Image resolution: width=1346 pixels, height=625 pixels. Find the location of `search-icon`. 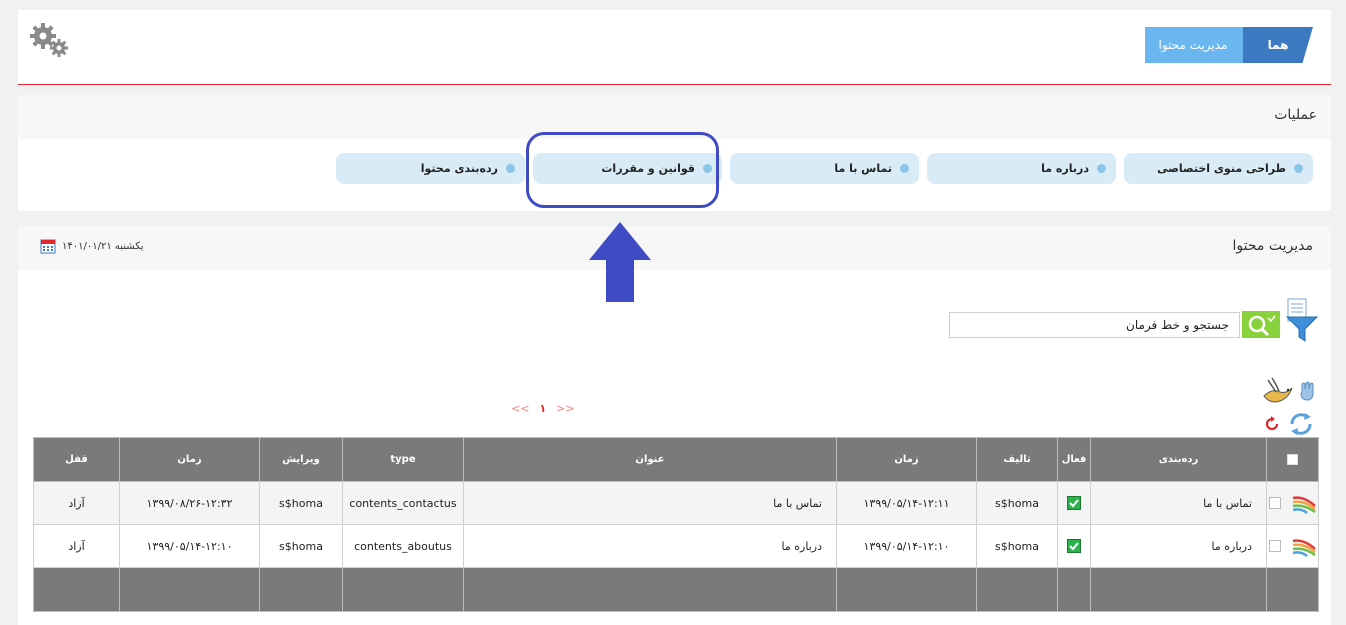

search-icon is located at coordinates (1262, 325).